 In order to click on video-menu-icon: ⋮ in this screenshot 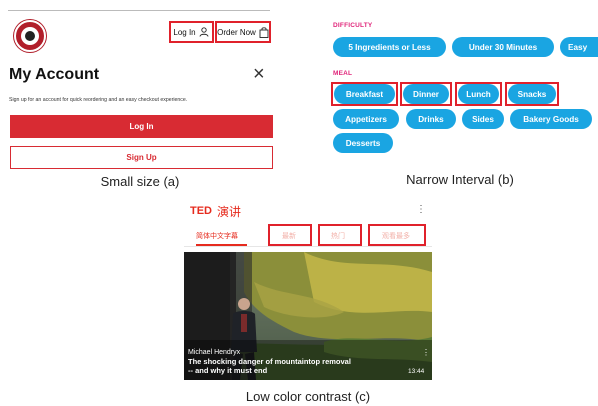, I will do `click(426, 352)`.